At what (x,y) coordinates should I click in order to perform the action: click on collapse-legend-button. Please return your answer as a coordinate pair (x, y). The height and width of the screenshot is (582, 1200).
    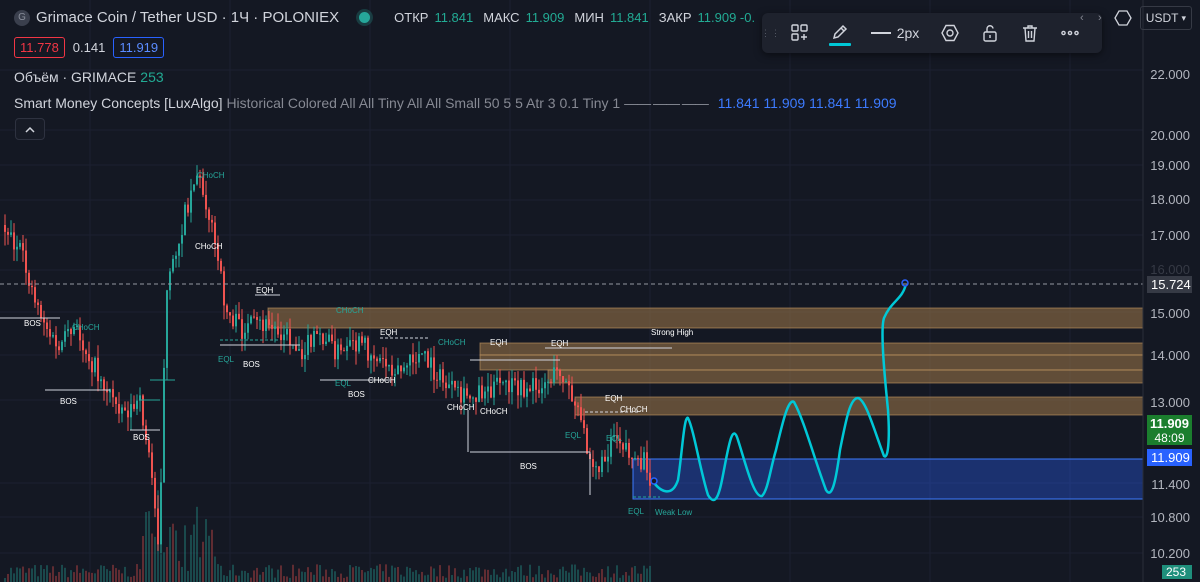
    Looking at the image, I should click on (30, 129).